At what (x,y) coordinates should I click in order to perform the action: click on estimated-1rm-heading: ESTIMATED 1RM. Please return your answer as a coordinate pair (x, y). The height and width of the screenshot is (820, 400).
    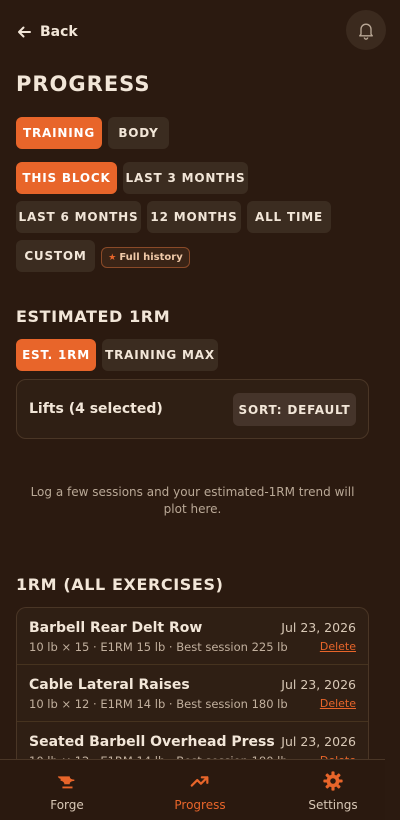
    Looking at the image, I should click on (93, 316).